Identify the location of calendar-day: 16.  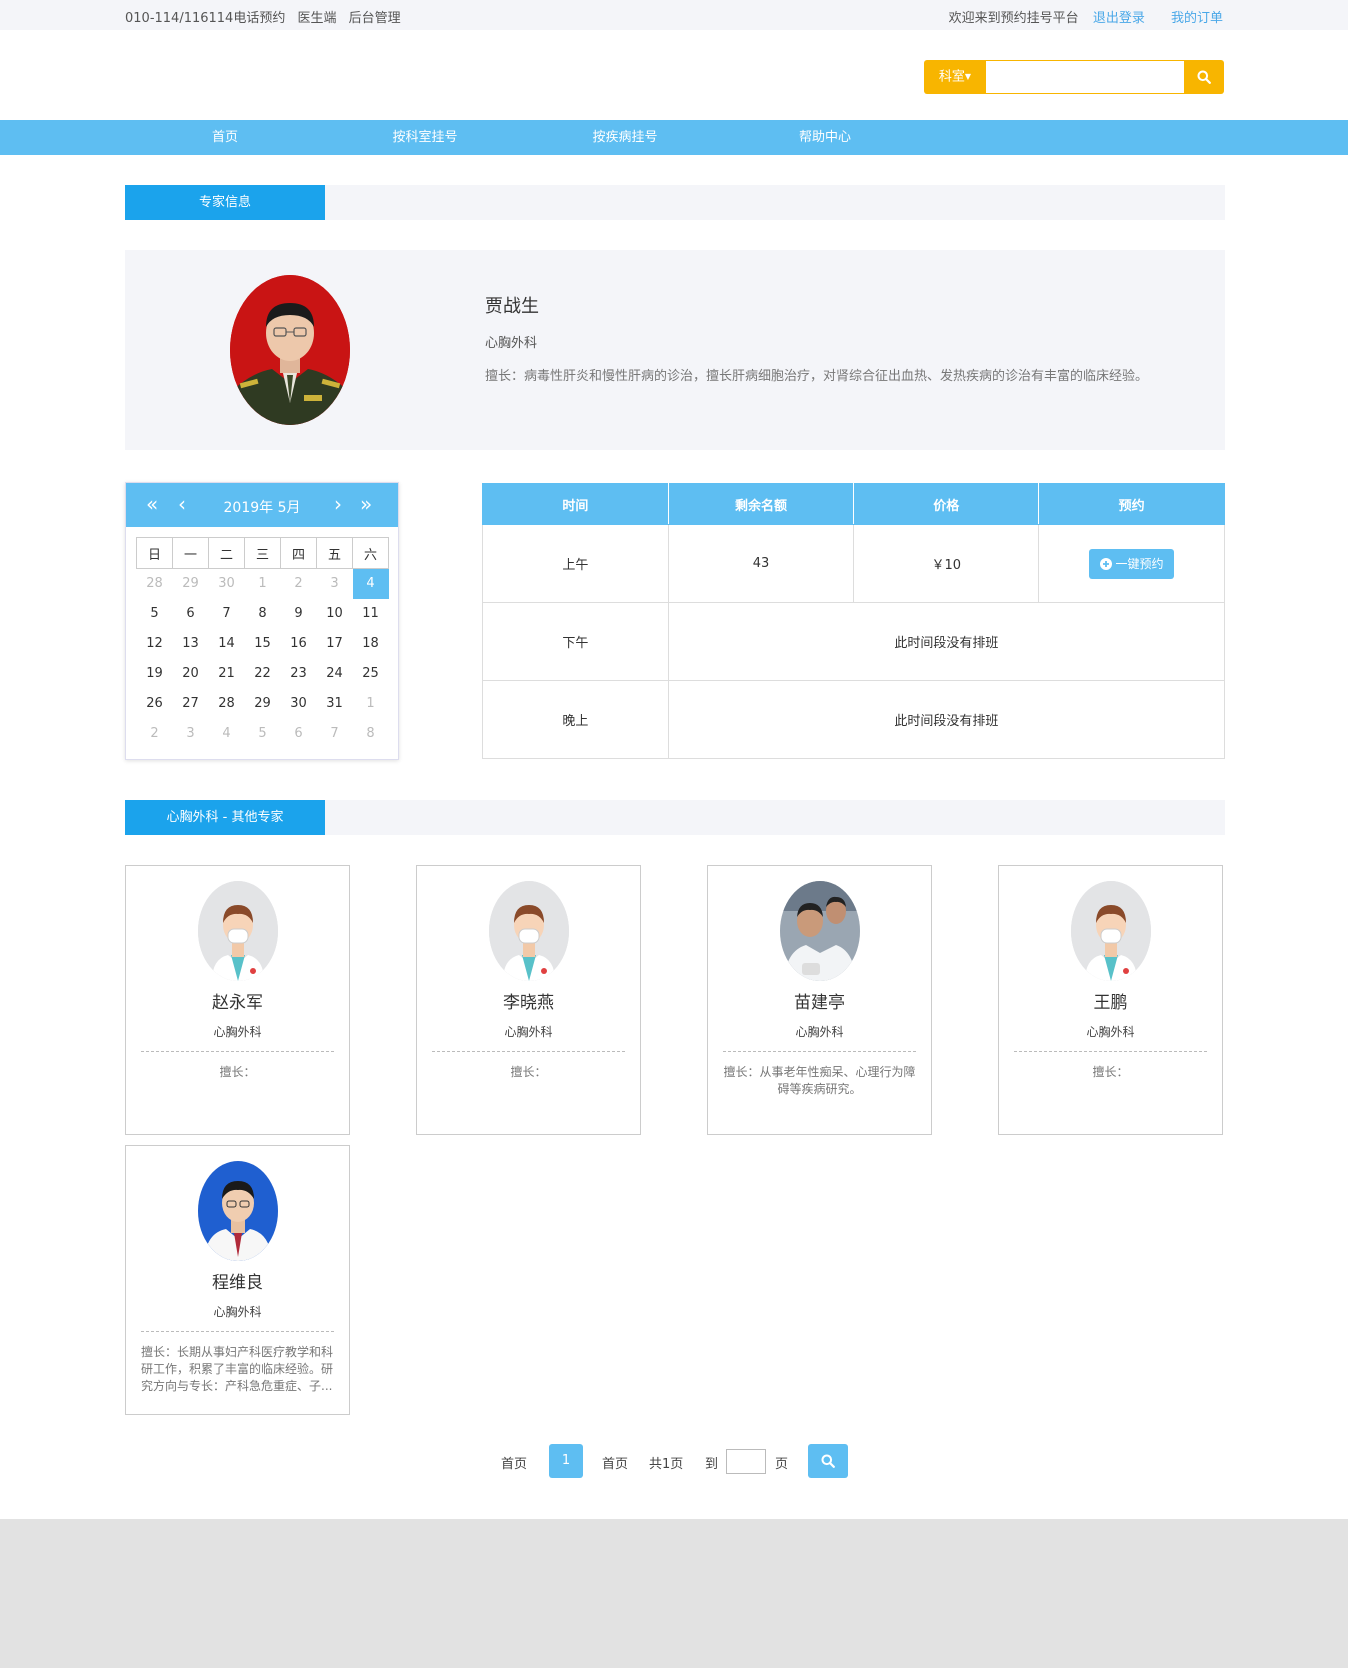
(299, 644).